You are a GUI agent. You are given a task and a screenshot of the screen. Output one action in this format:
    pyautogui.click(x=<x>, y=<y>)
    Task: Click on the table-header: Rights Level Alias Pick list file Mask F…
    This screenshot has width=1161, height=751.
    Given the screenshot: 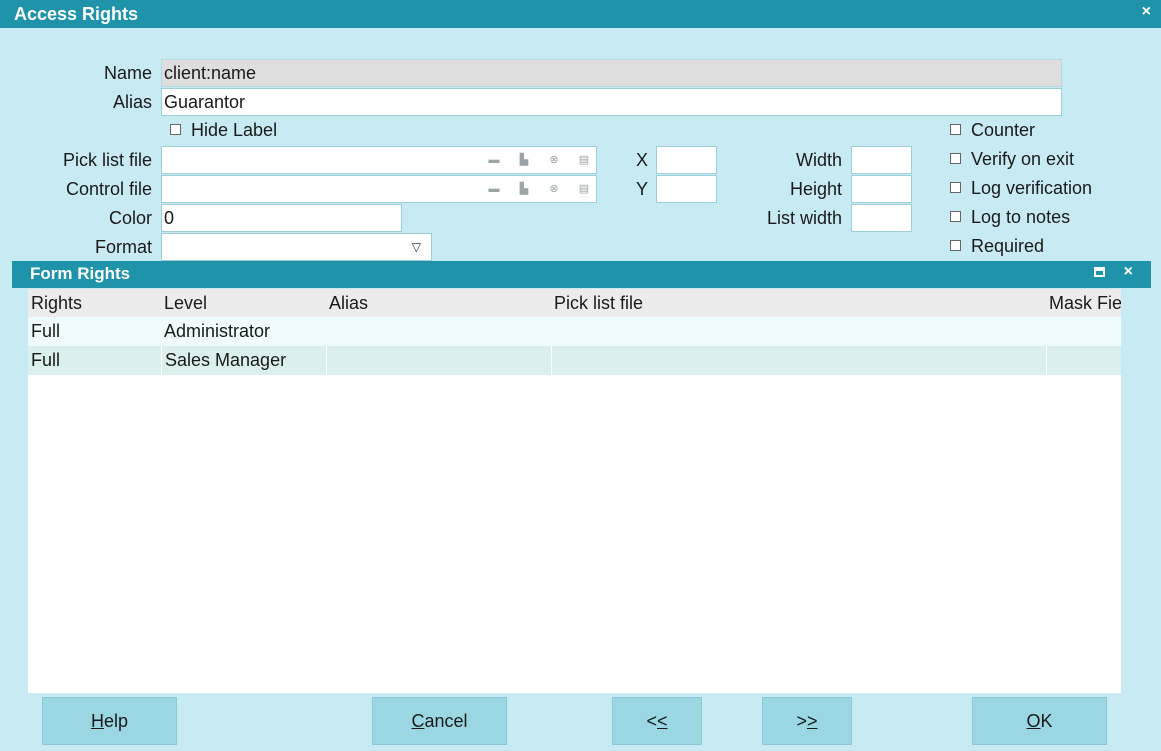 What is the action you would take?
    pyautogui.click(x=574, y=303)
    